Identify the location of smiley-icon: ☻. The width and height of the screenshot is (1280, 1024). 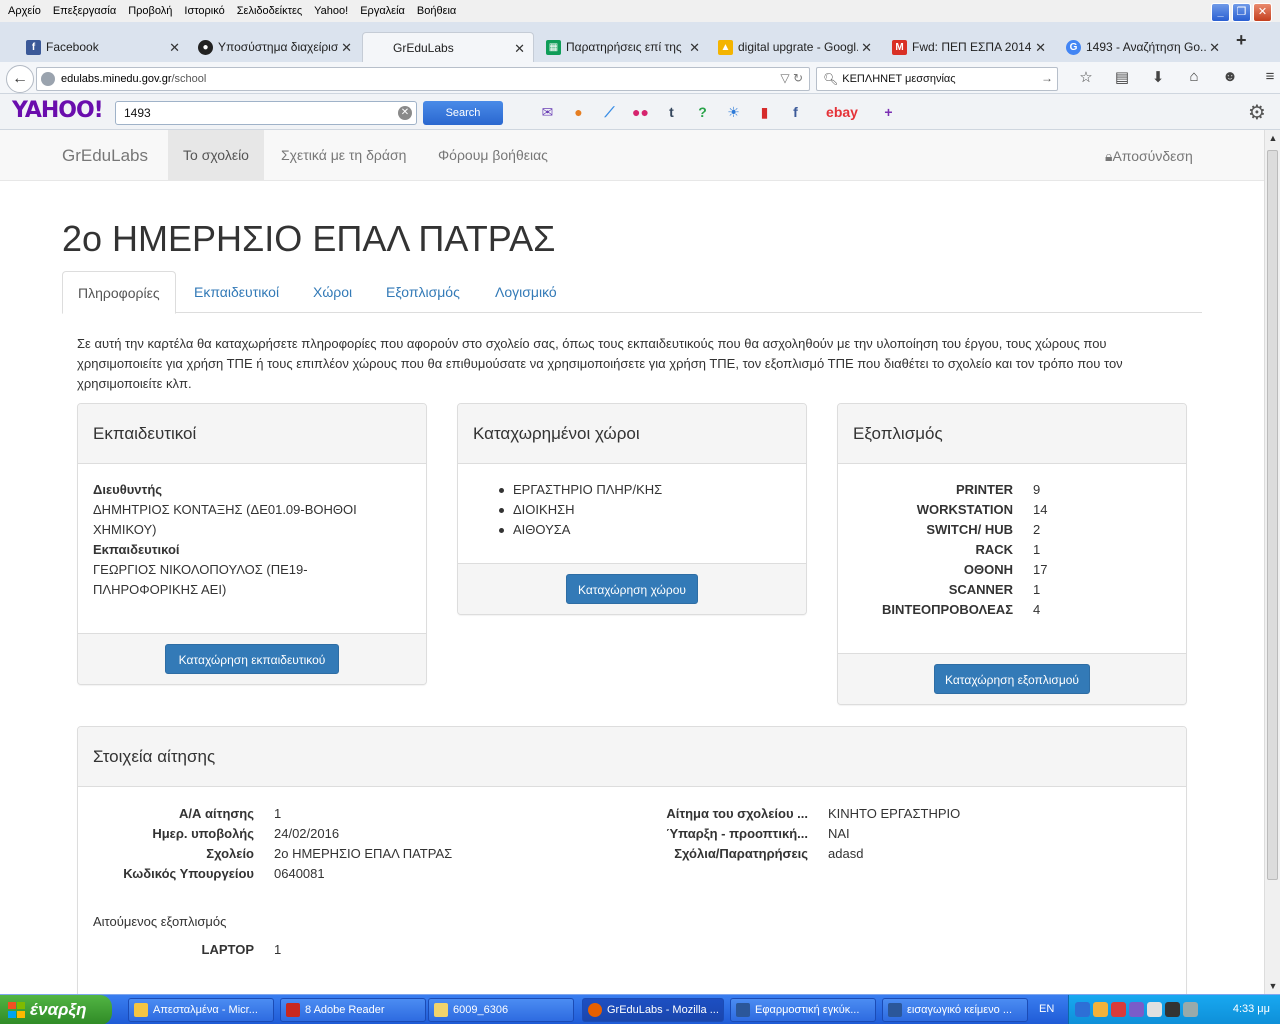
(1230, 77).